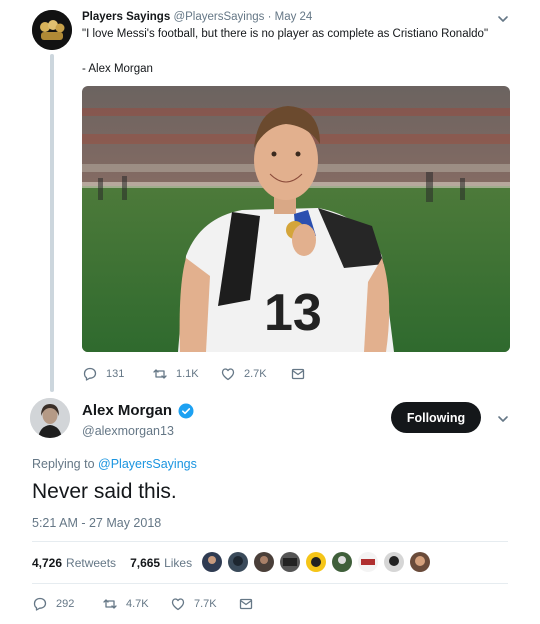 This screenshot has width=540, height=624. I want to click on reply-count: 131, so click(115, 374).